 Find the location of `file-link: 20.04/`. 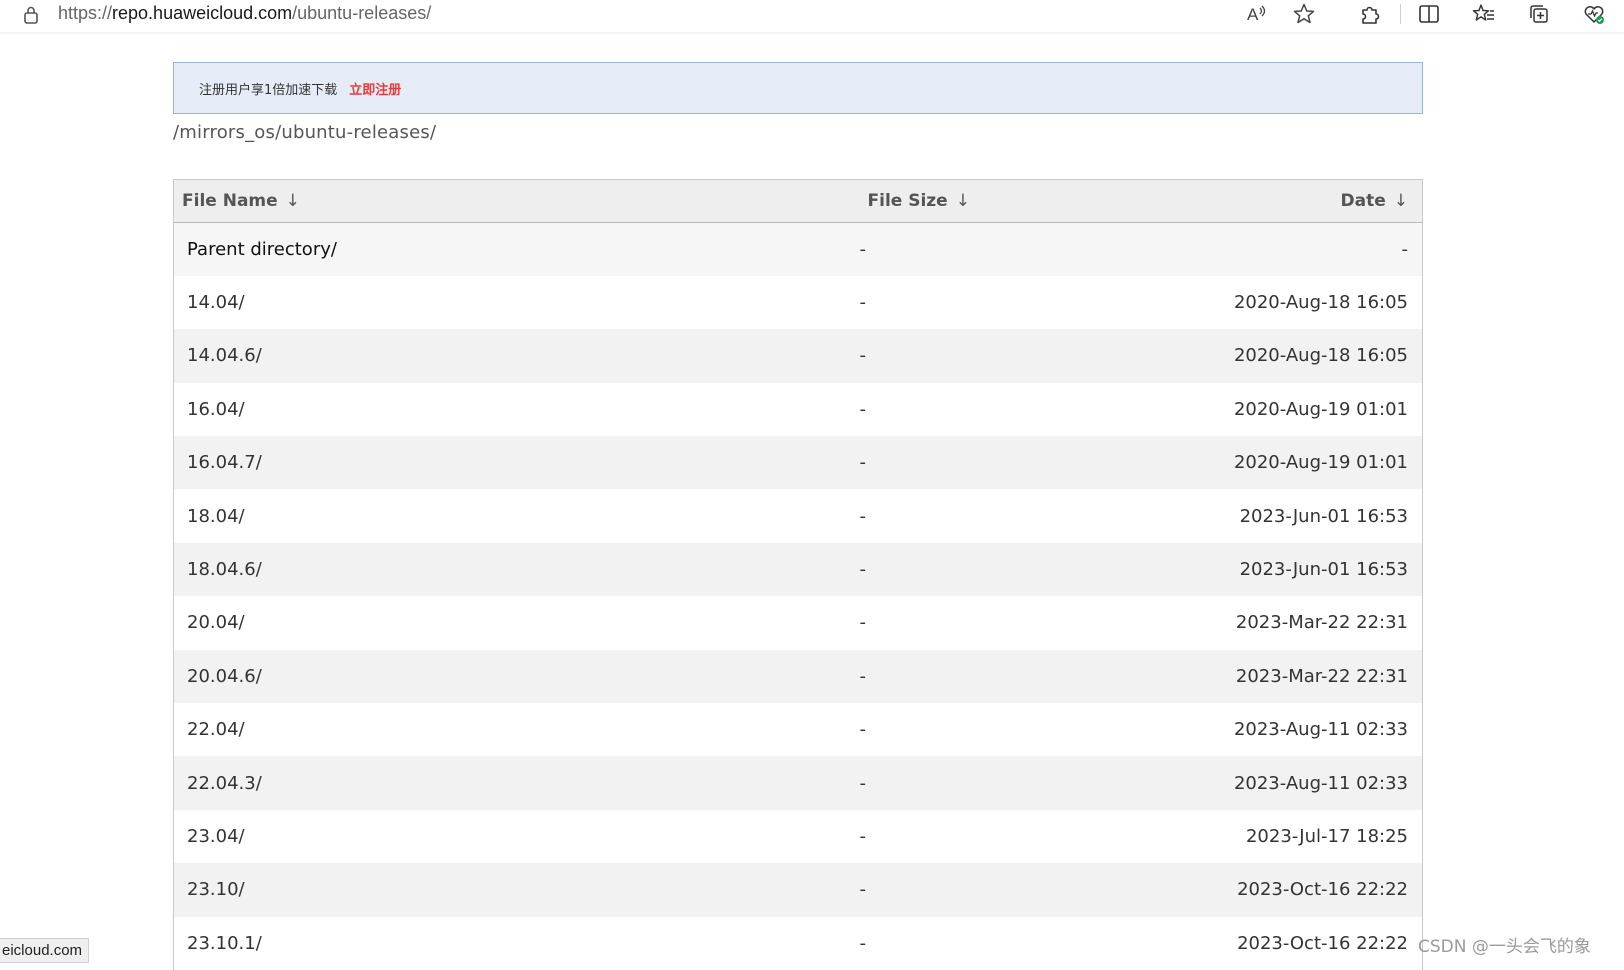

file-link: 20.04/ is located at coordinates (216, 622).